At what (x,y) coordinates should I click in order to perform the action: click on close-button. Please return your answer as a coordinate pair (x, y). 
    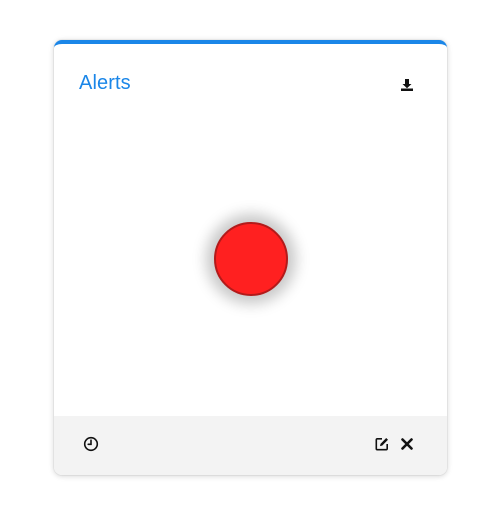
    Looking at the image, I should click on (407, 444).